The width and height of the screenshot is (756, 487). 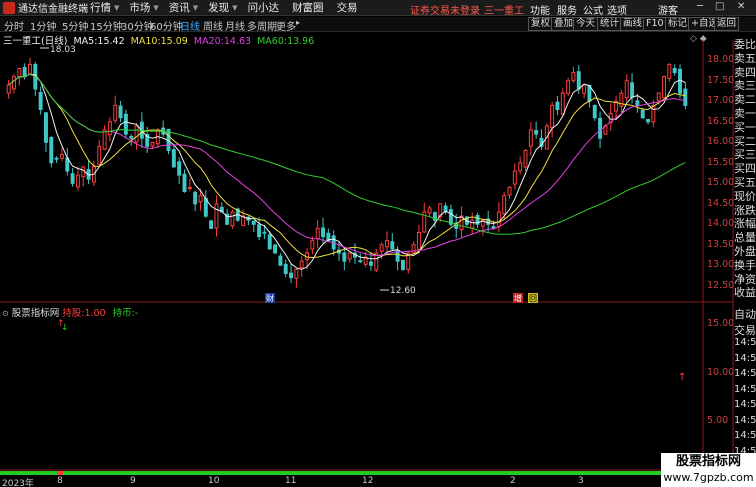 What do you see at coordinates (741, 6) in the screenshot?
I see `close-icon: ✕` at bounding box center [741, 6].